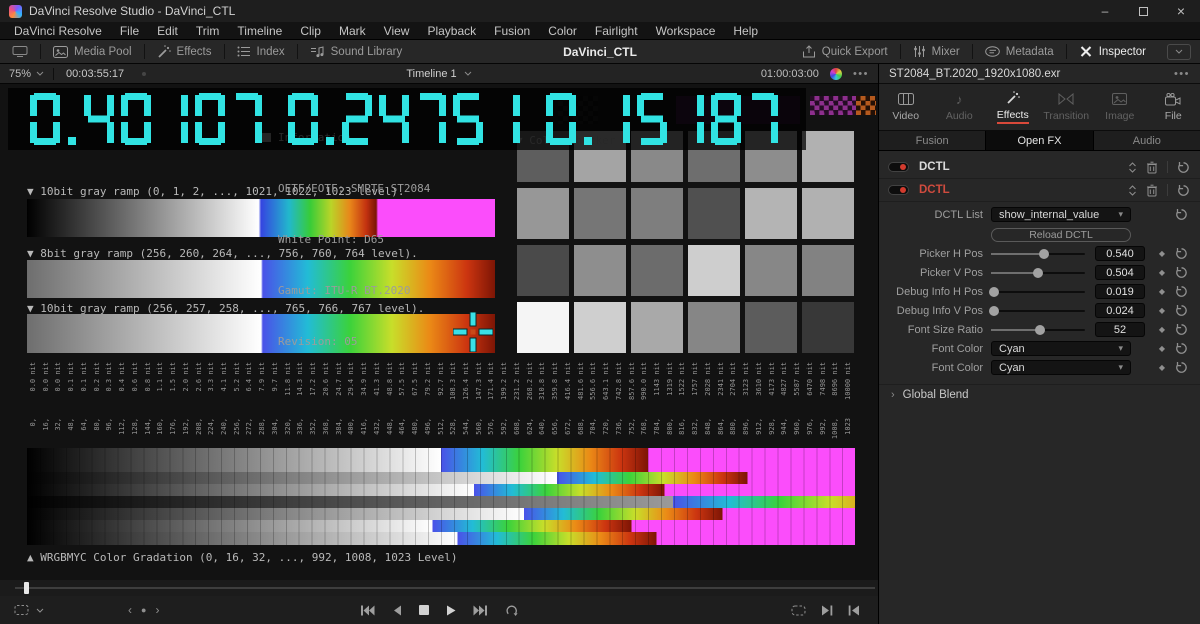 The height and width of the screenshot is (624, 1200). Describe the element at coordinates (1120, 329) in the screenshot. I see `slider-value: 52` at that location.